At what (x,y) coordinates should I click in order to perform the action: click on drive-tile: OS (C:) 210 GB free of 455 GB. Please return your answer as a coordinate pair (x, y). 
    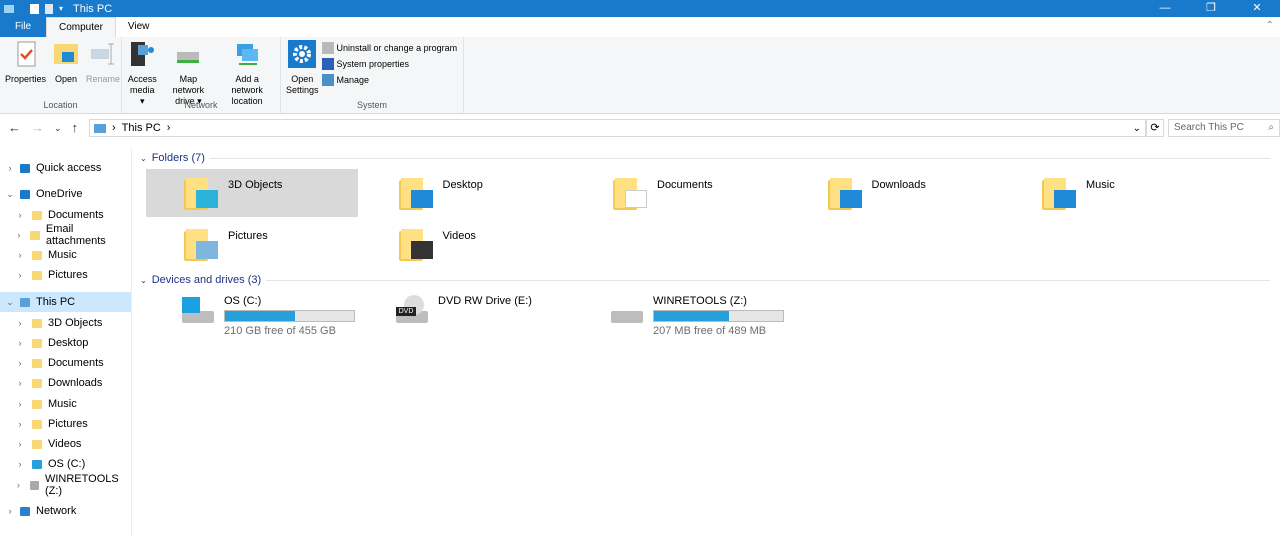
    Looking at the image, I should click on (267, 318).